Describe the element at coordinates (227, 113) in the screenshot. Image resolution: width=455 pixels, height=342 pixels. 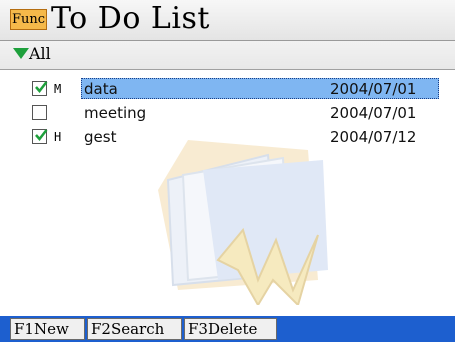
I see `task-row-2: meeting 2004/07/01` at that location.